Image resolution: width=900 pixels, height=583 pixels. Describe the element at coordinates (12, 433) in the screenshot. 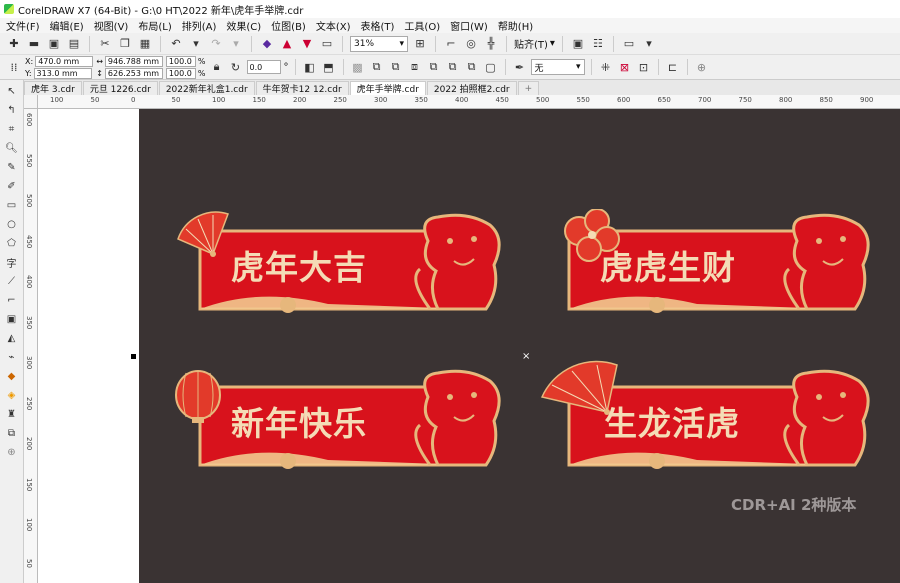

I see `outline-color-icon: ⧉` at that location.